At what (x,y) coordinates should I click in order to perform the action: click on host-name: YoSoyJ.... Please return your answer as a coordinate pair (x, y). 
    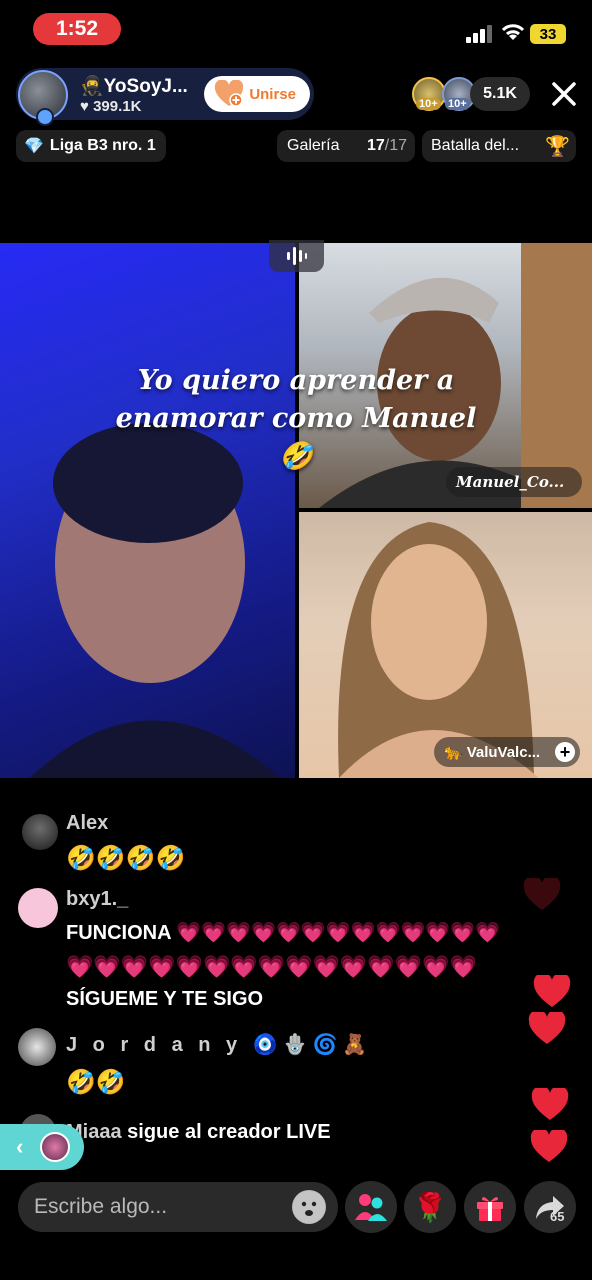
    Looking at the image, I should click on (145, 86).